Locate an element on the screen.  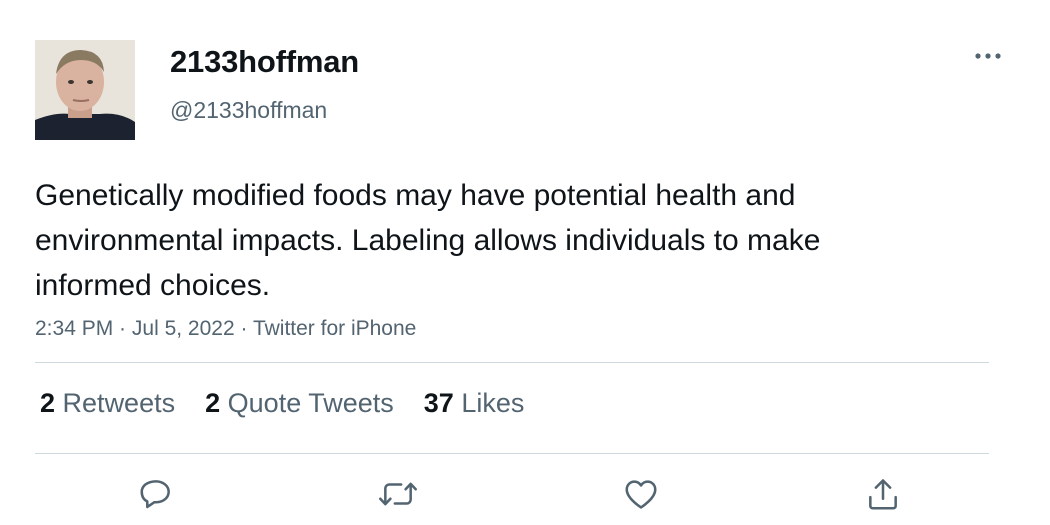
reply-button is located at coordinates (156, 494).